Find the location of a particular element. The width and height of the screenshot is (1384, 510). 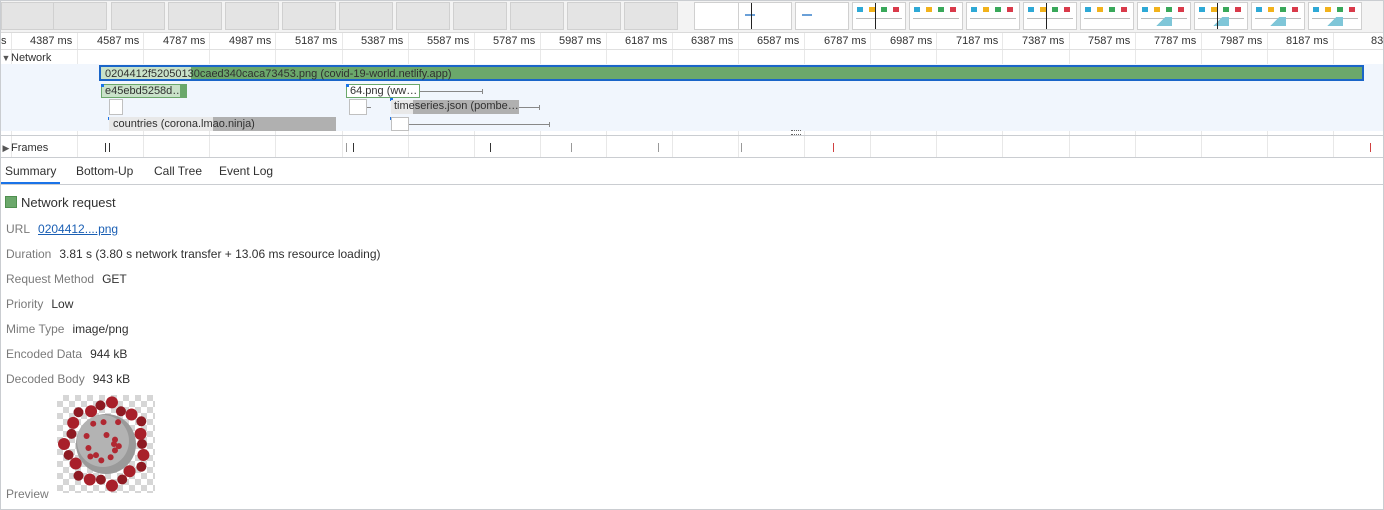

summary-row-priority: Priority Low is located at coordinates (39, 304).